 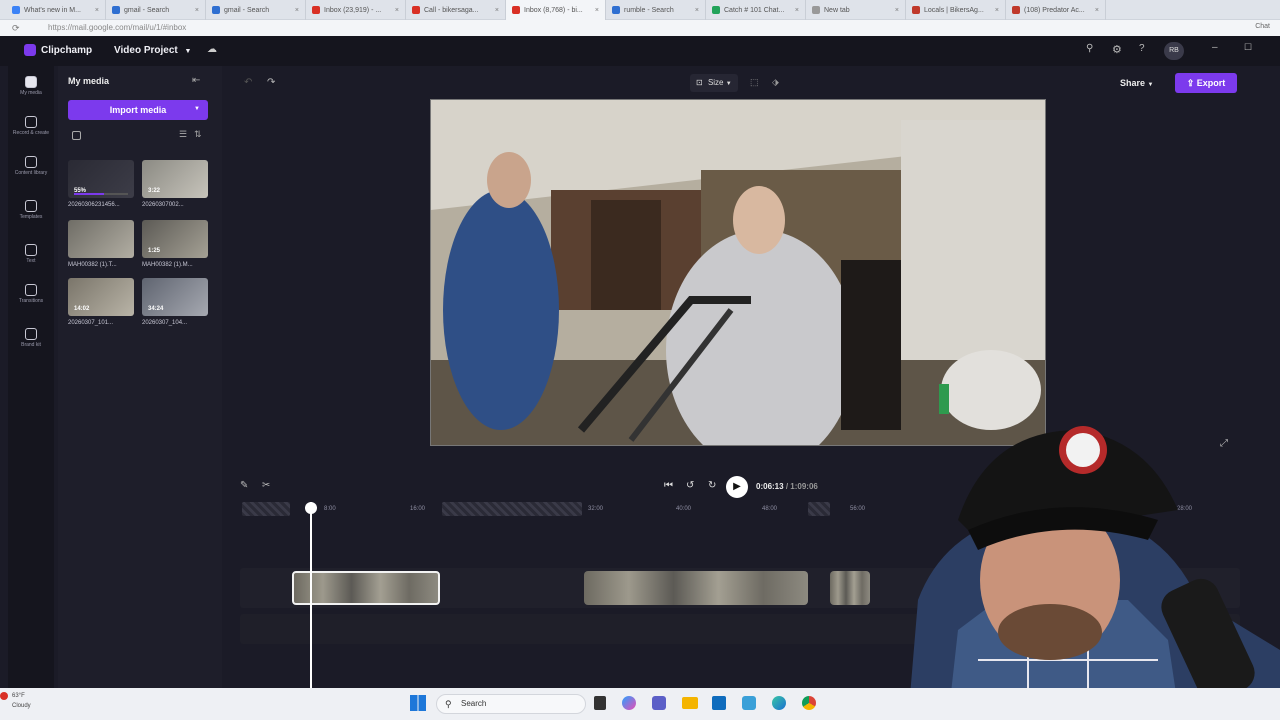 What do you see at coordinates (1056, 10) in the screenshot?
I see `browser-tab: (108) Predator Ac... ×` at bounding box center [1056, 10].